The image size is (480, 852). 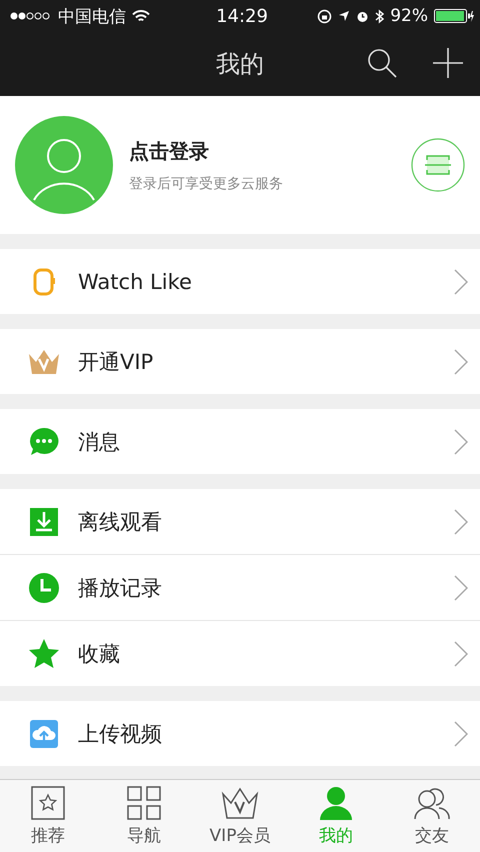 I want to click on menu-item-label: 开通VIP, so click(x=116, y=362).